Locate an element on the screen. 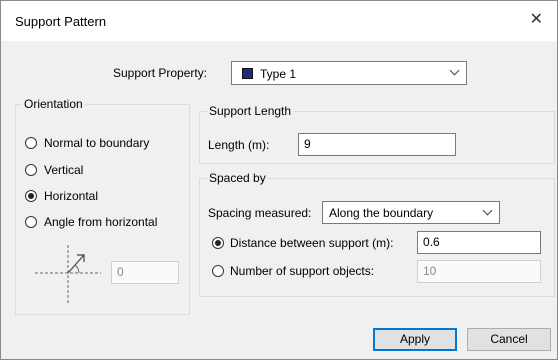 The height and width of the screenshot is (360, 558). support-property-label: Support Property: is located at coordinates (160, 73).